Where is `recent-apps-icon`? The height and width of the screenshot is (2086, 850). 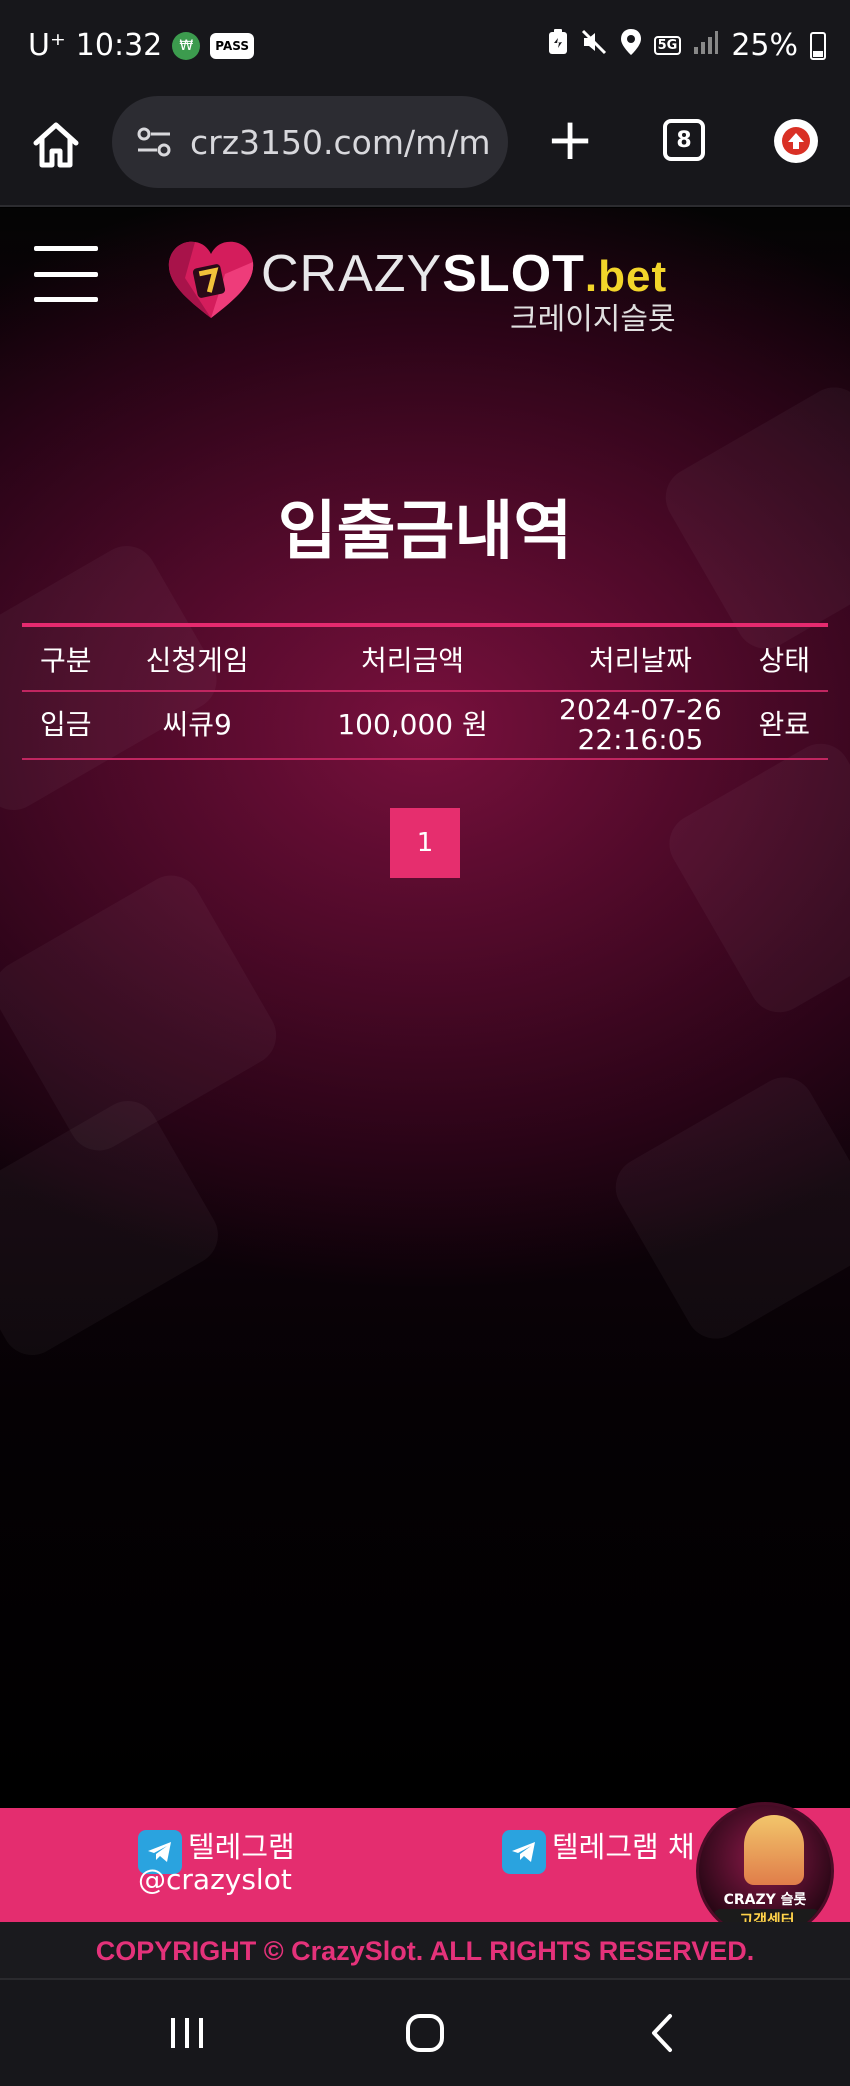
recent-apps-icon is located at coordinates (187, 2033).